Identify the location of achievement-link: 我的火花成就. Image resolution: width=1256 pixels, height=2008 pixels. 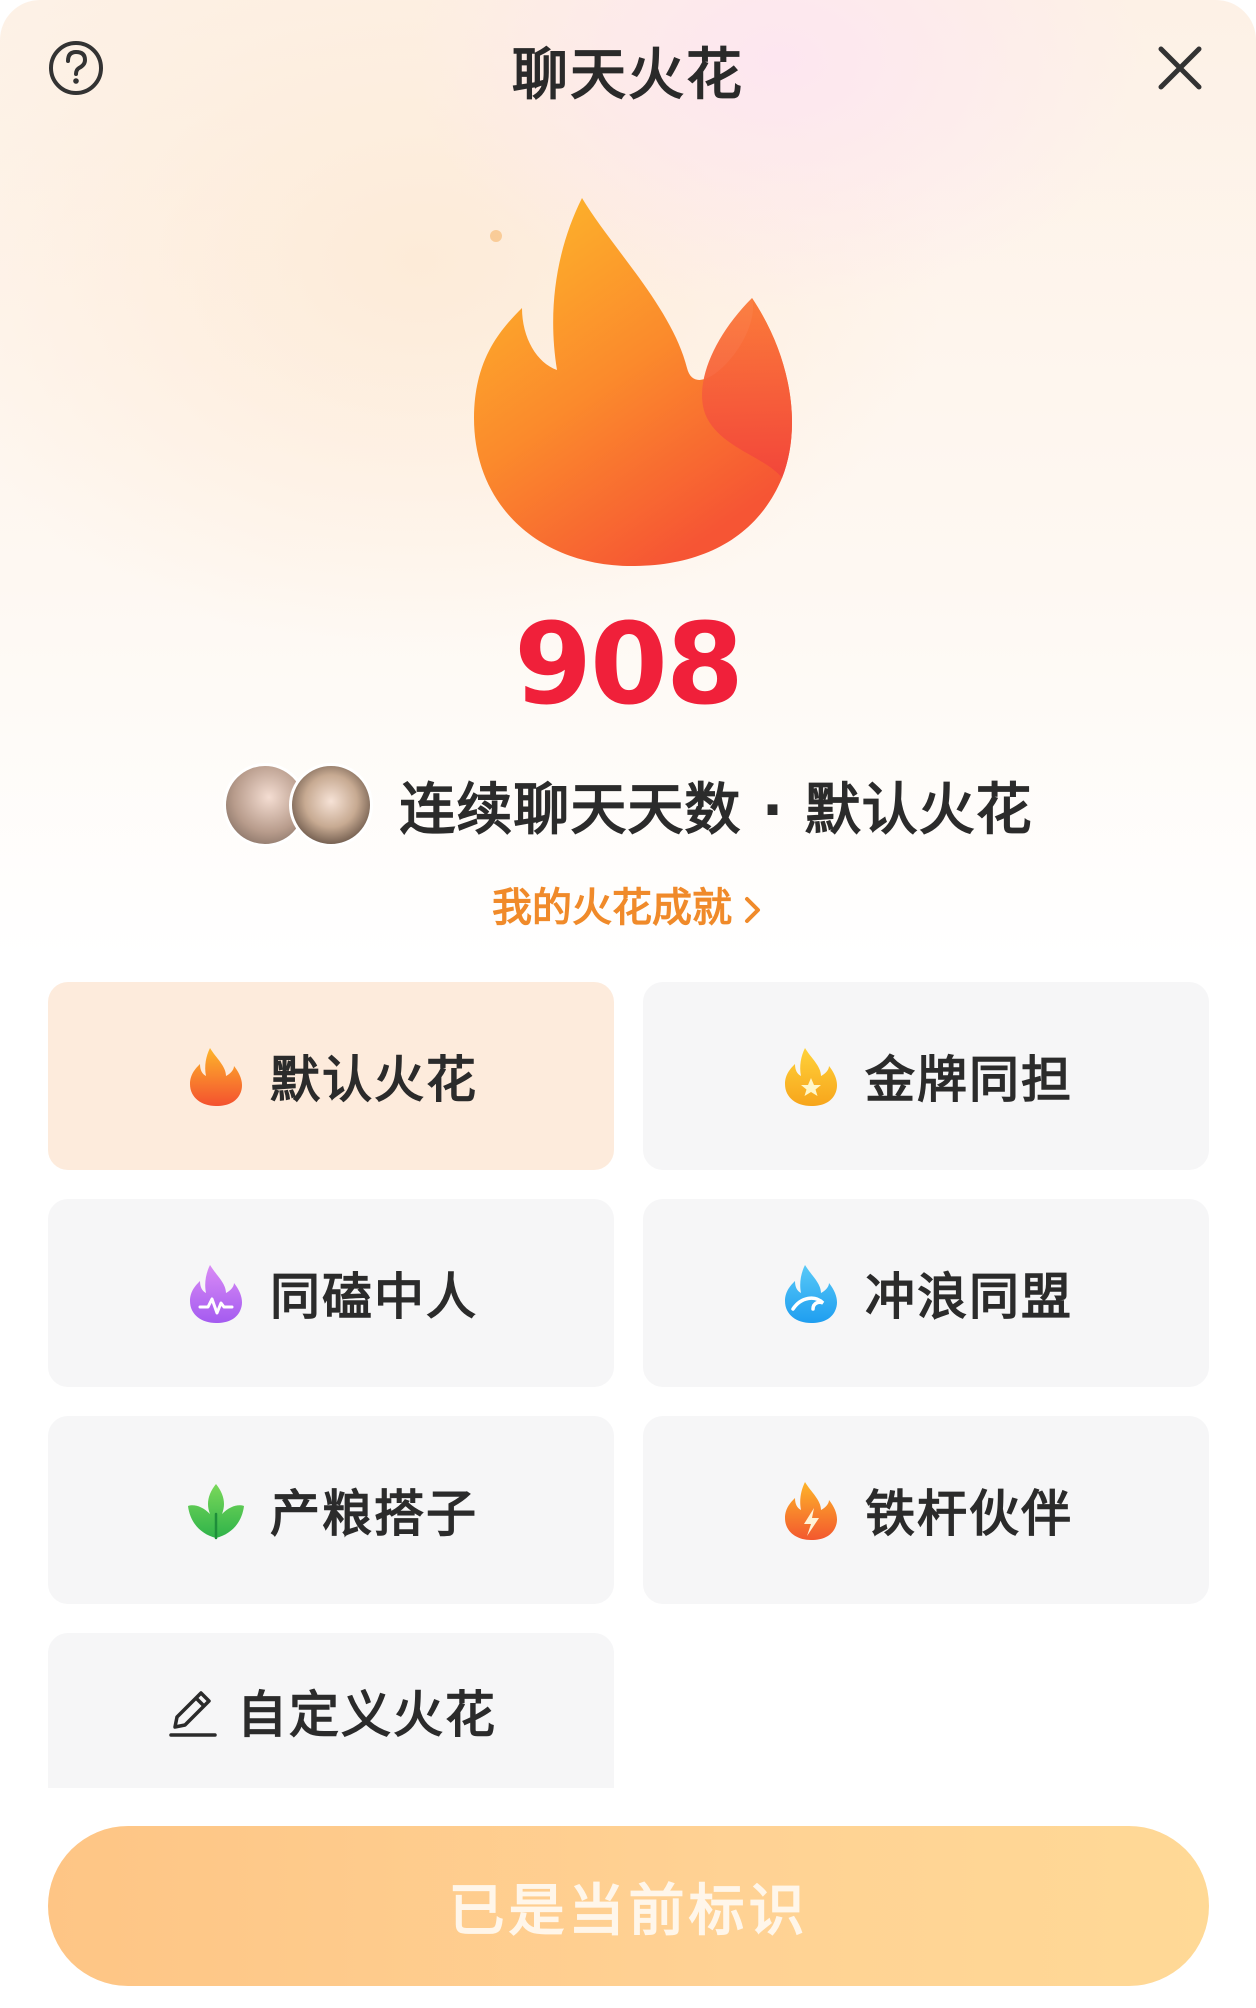
(628, 904).